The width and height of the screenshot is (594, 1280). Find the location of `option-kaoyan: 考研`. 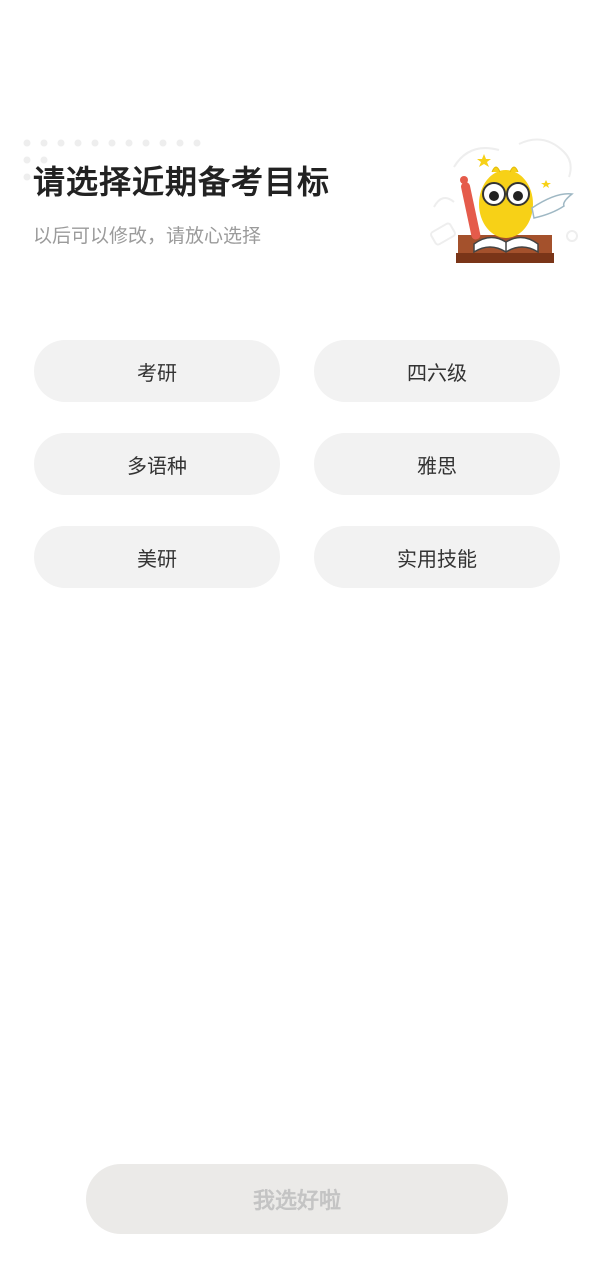

option-kaoyan: 考研 is located at coordinates (157, 371).